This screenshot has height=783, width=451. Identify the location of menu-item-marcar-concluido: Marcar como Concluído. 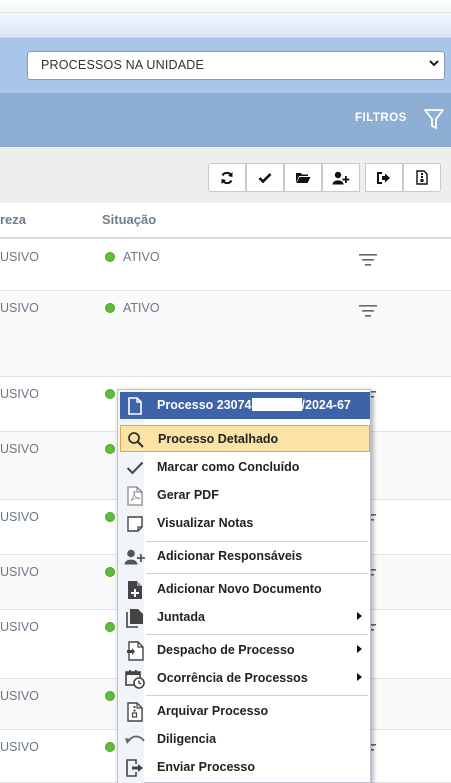
(245, 467).